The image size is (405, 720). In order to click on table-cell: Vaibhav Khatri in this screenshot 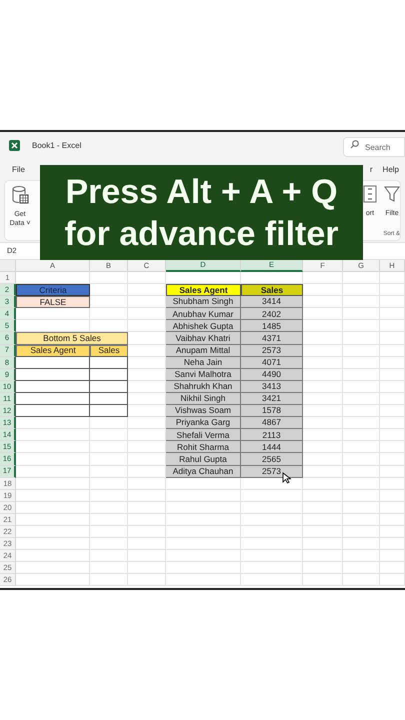, I will do `click(203, 338)`.